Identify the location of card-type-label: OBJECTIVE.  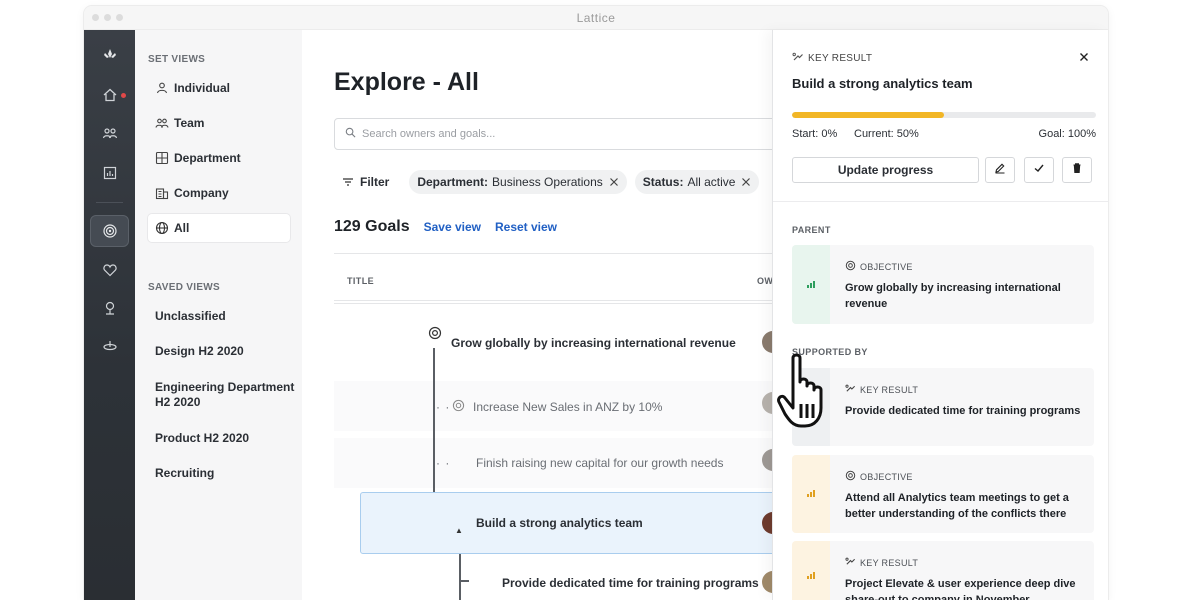
(879, 476).